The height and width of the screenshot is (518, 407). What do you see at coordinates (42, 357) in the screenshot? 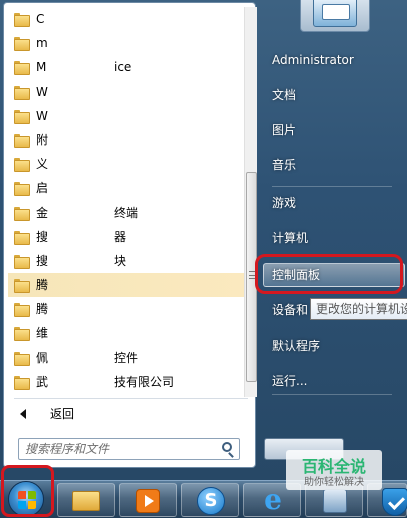
I see `program-label: 佩` at bounding box center [42, 357].